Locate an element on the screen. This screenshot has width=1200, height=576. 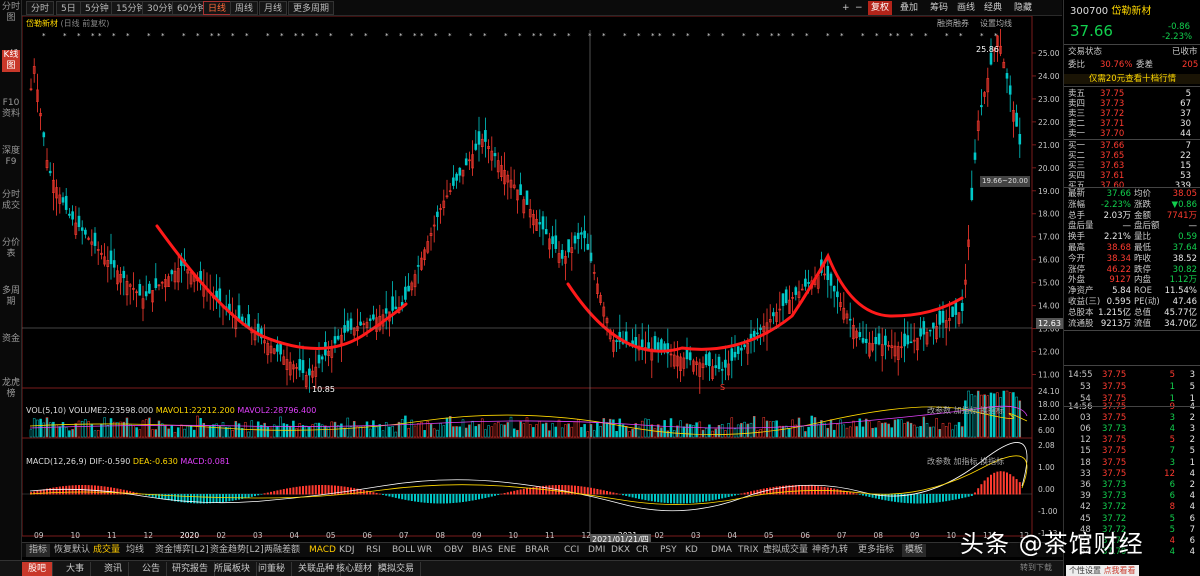
indicator-tab: 两融差额 is located at coordinates (282, 550).